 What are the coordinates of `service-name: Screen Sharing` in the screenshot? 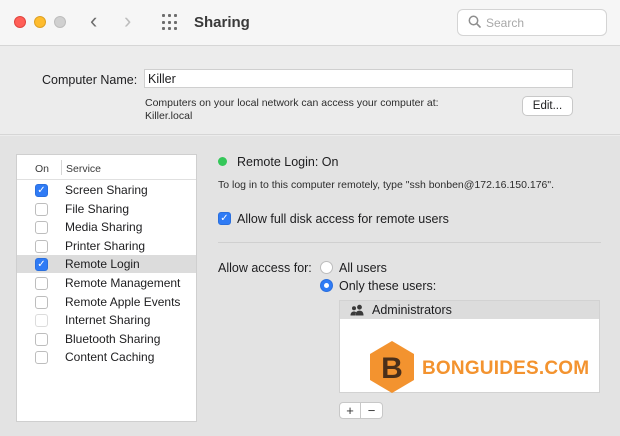 It's located at (106, 190).